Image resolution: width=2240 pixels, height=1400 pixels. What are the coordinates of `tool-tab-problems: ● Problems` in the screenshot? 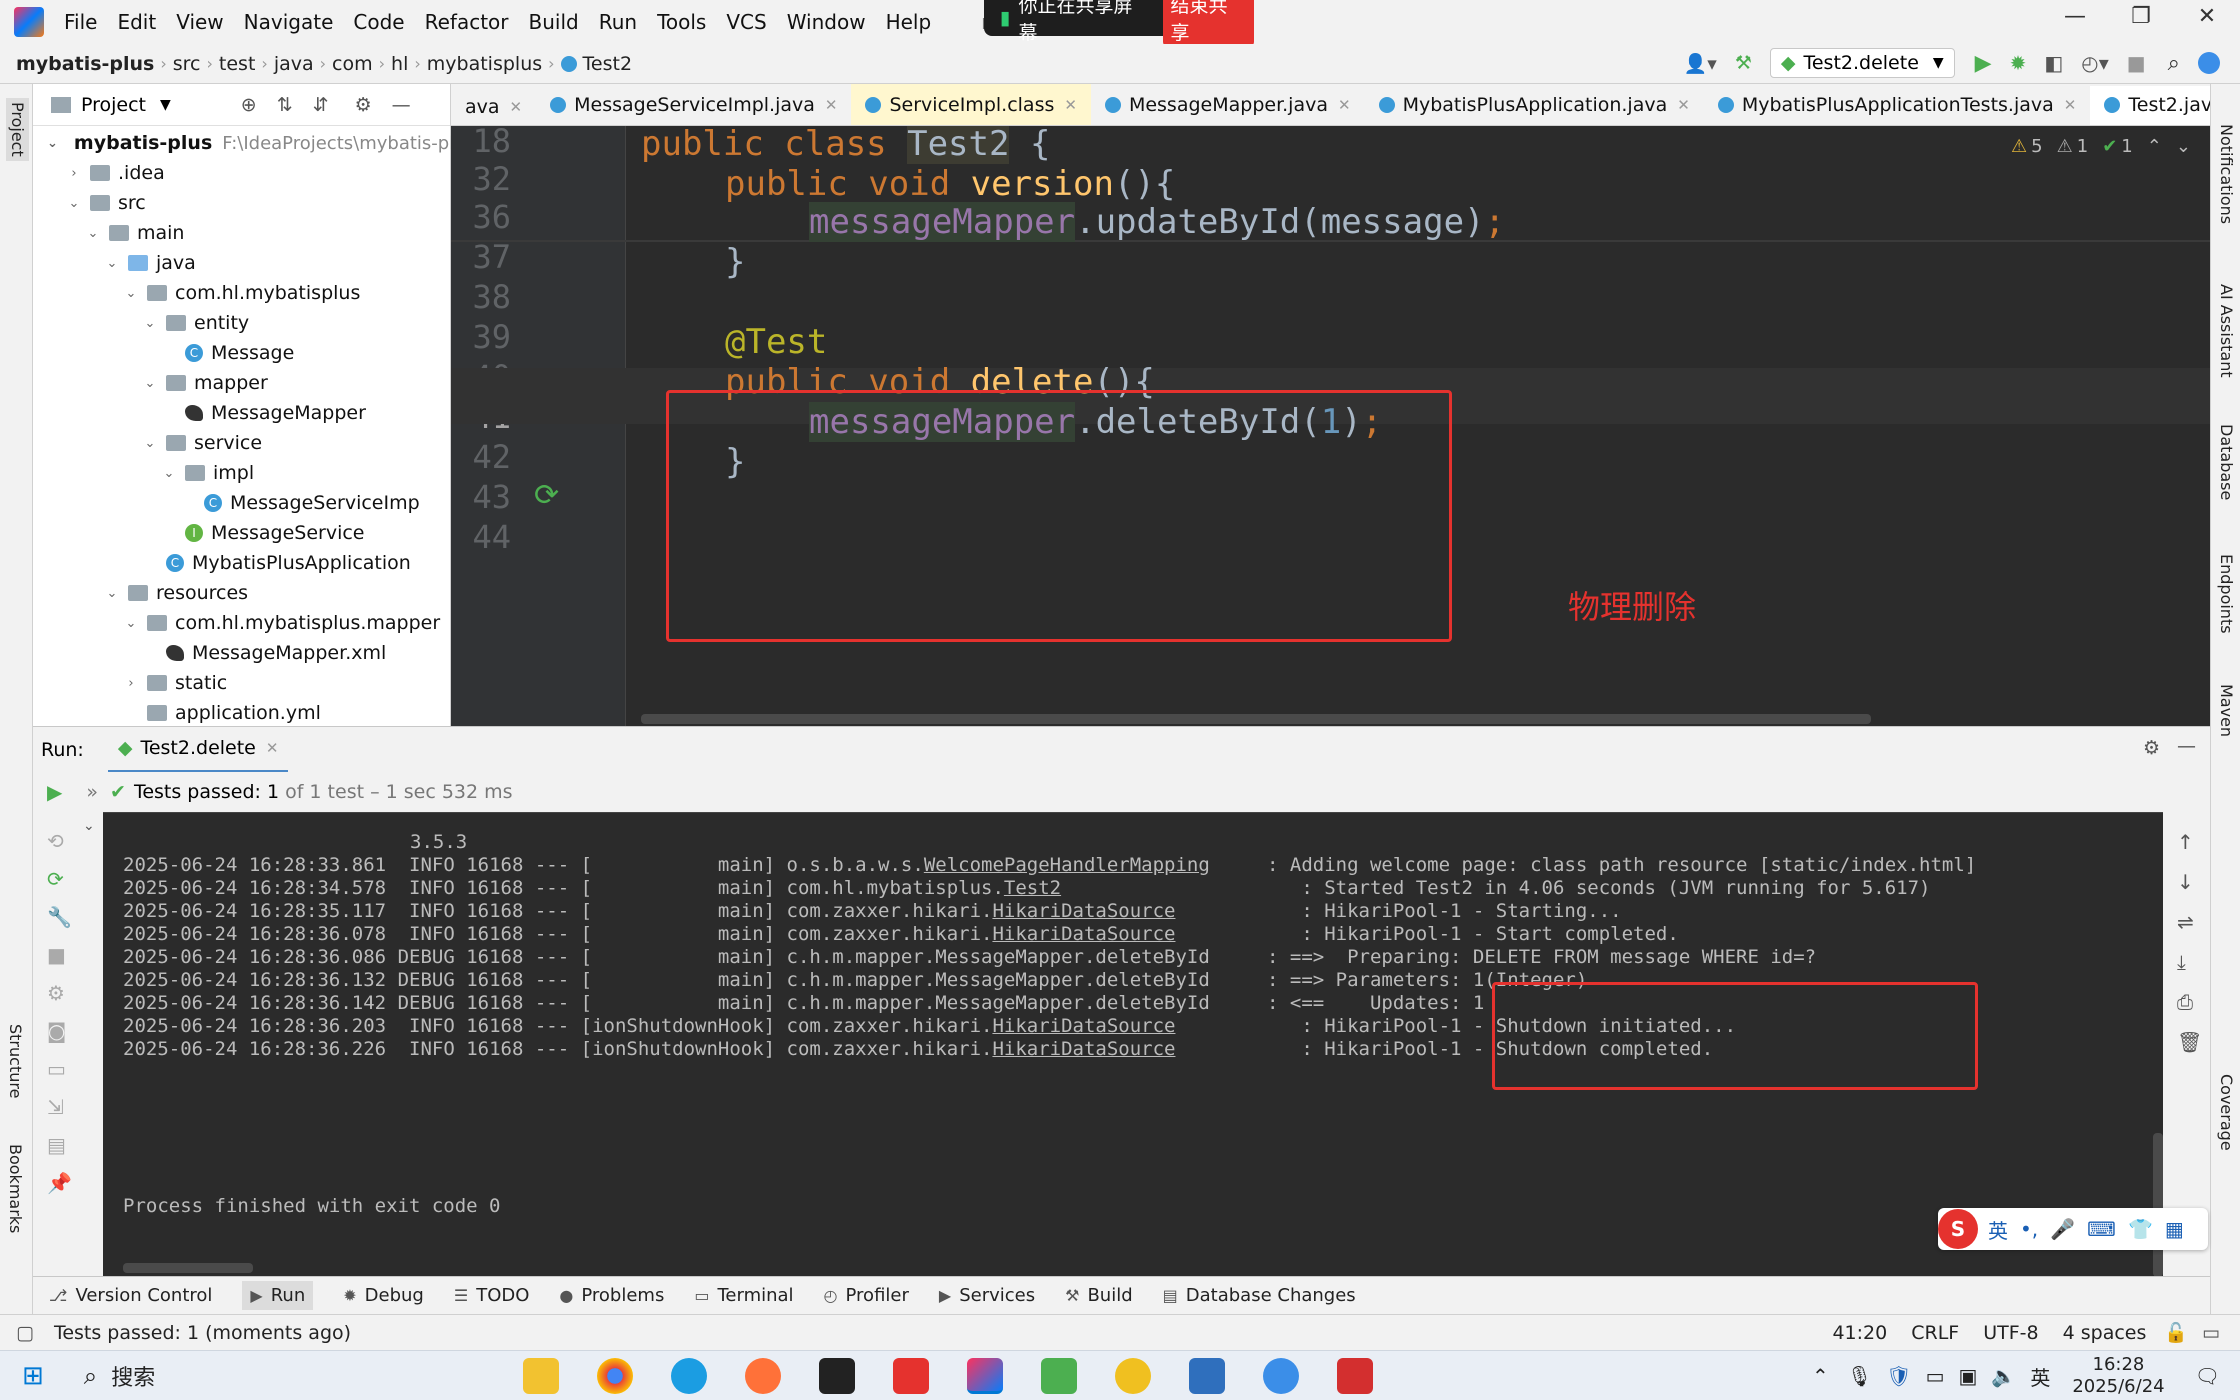 It's located at (611, 1295).